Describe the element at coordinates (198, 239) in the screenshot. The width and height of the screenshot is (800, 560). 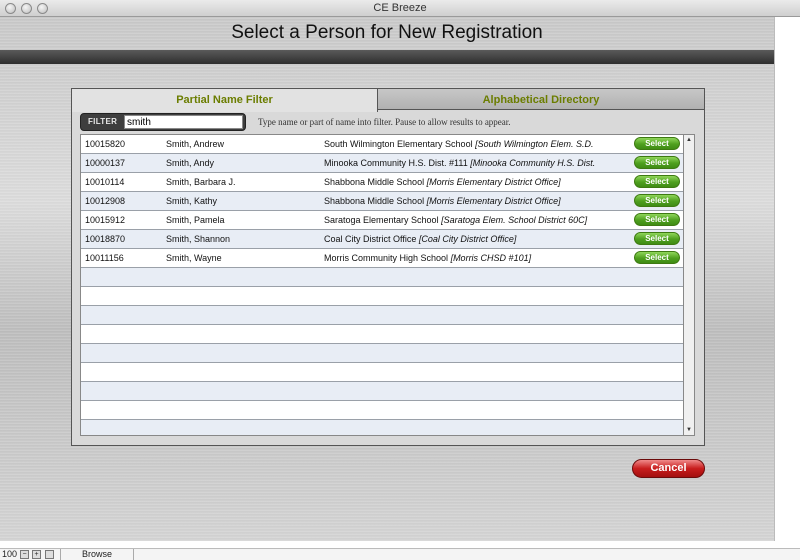
I see `person-name: Smith, Shannon` at that location.